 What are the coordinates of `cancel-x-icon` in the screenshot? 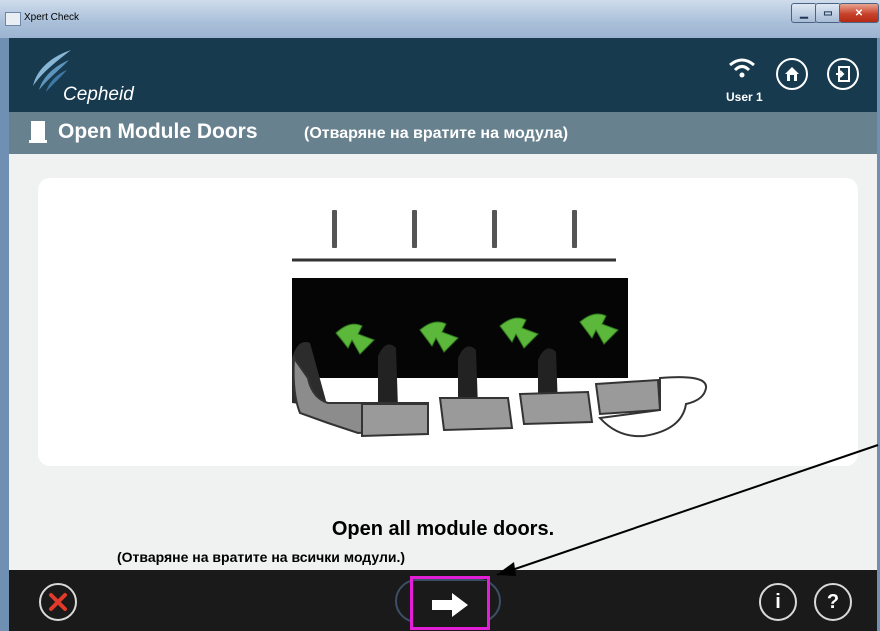 It's located at (58, 602).